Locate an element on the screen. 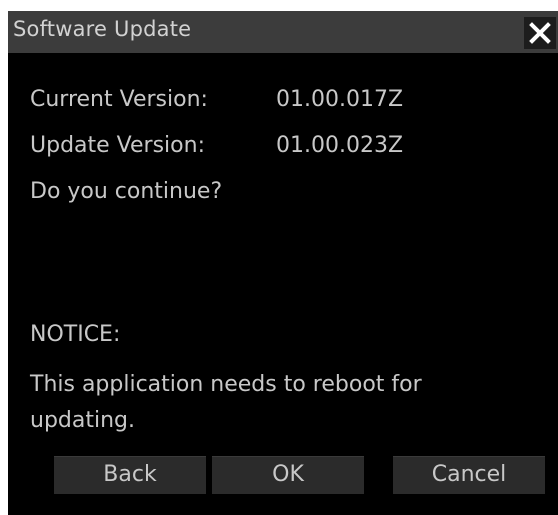 The image size is (558, 515). current-version-label: Current Version: is located at coordinates (119, 99).